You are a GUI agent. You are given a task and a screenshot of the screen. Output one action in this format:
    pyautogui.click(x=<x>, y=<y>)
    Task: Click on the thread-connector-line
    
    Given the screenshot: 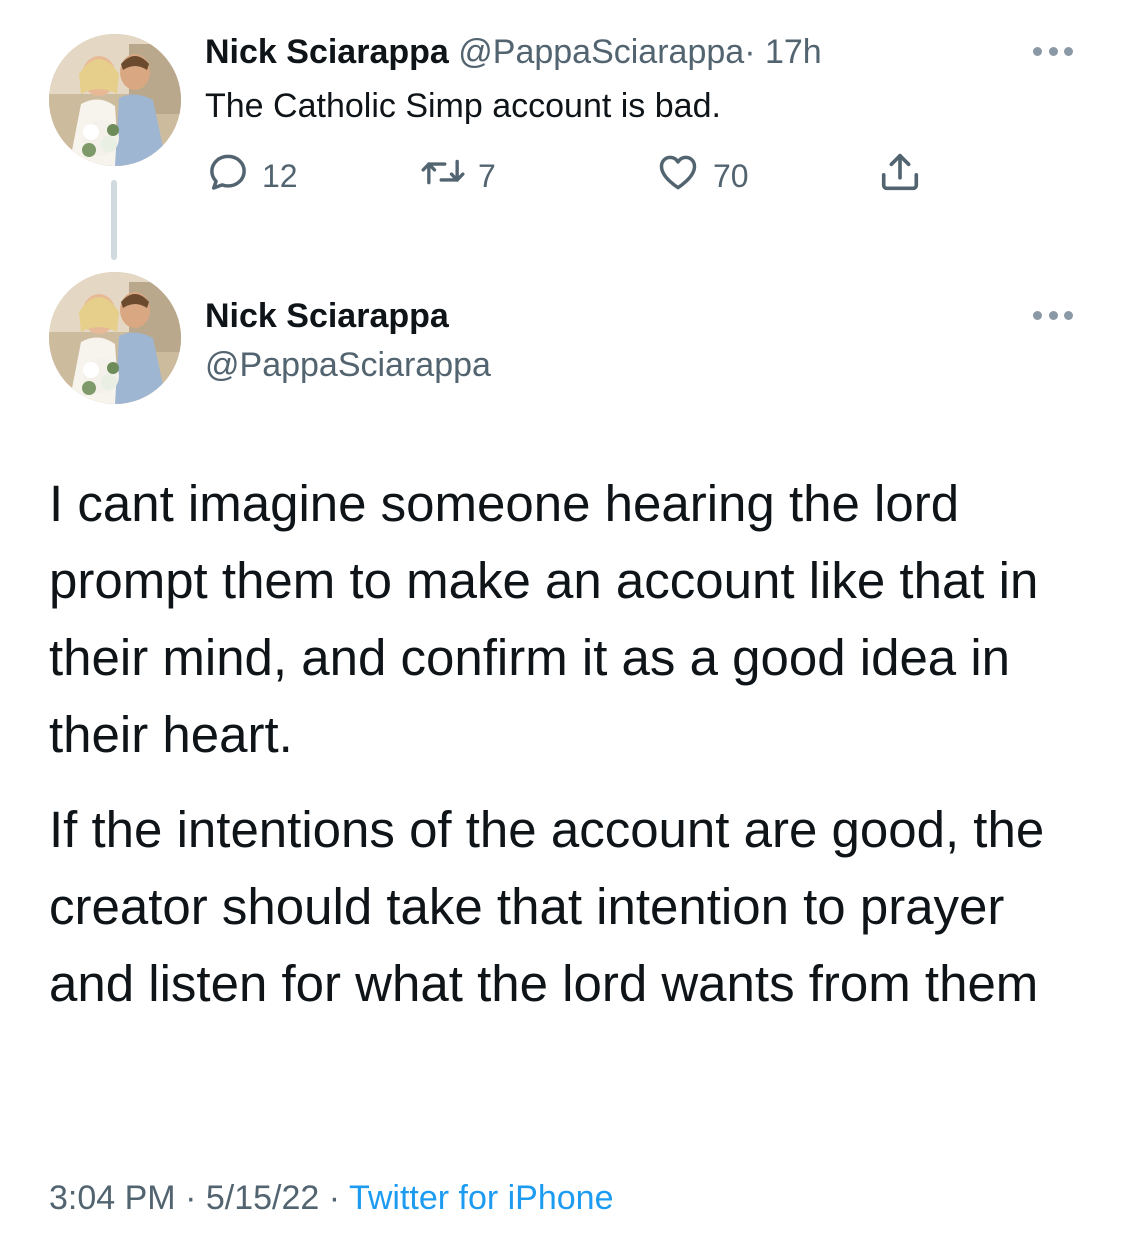 What is the action you would take?
    pyautogui.click(x=114, y=220)
    